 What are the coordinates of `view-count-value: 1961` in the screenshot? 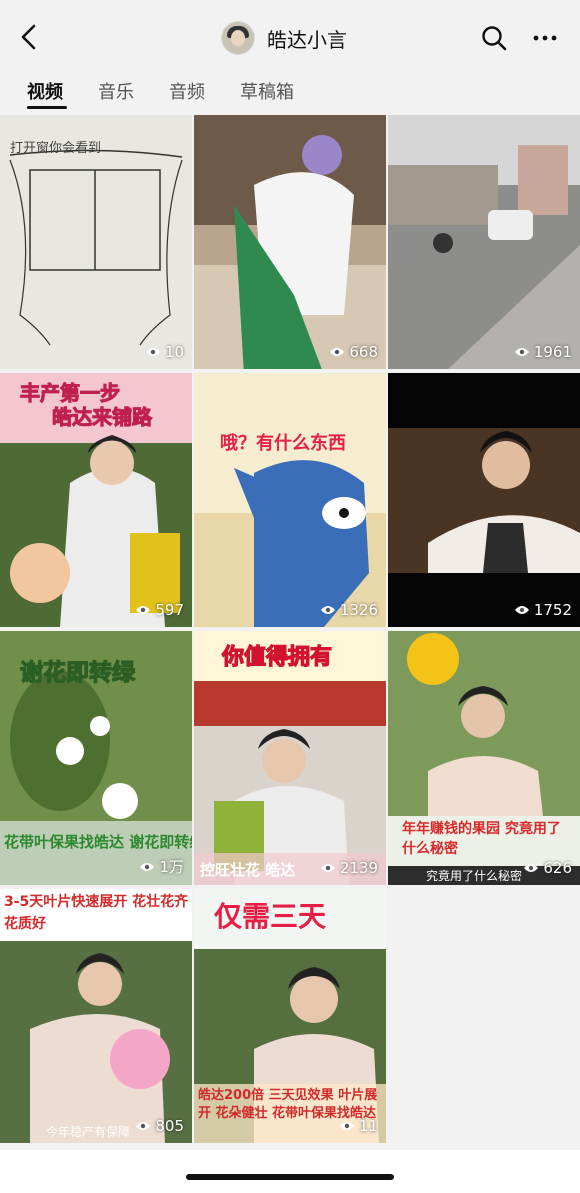 It's located at (552, 352).